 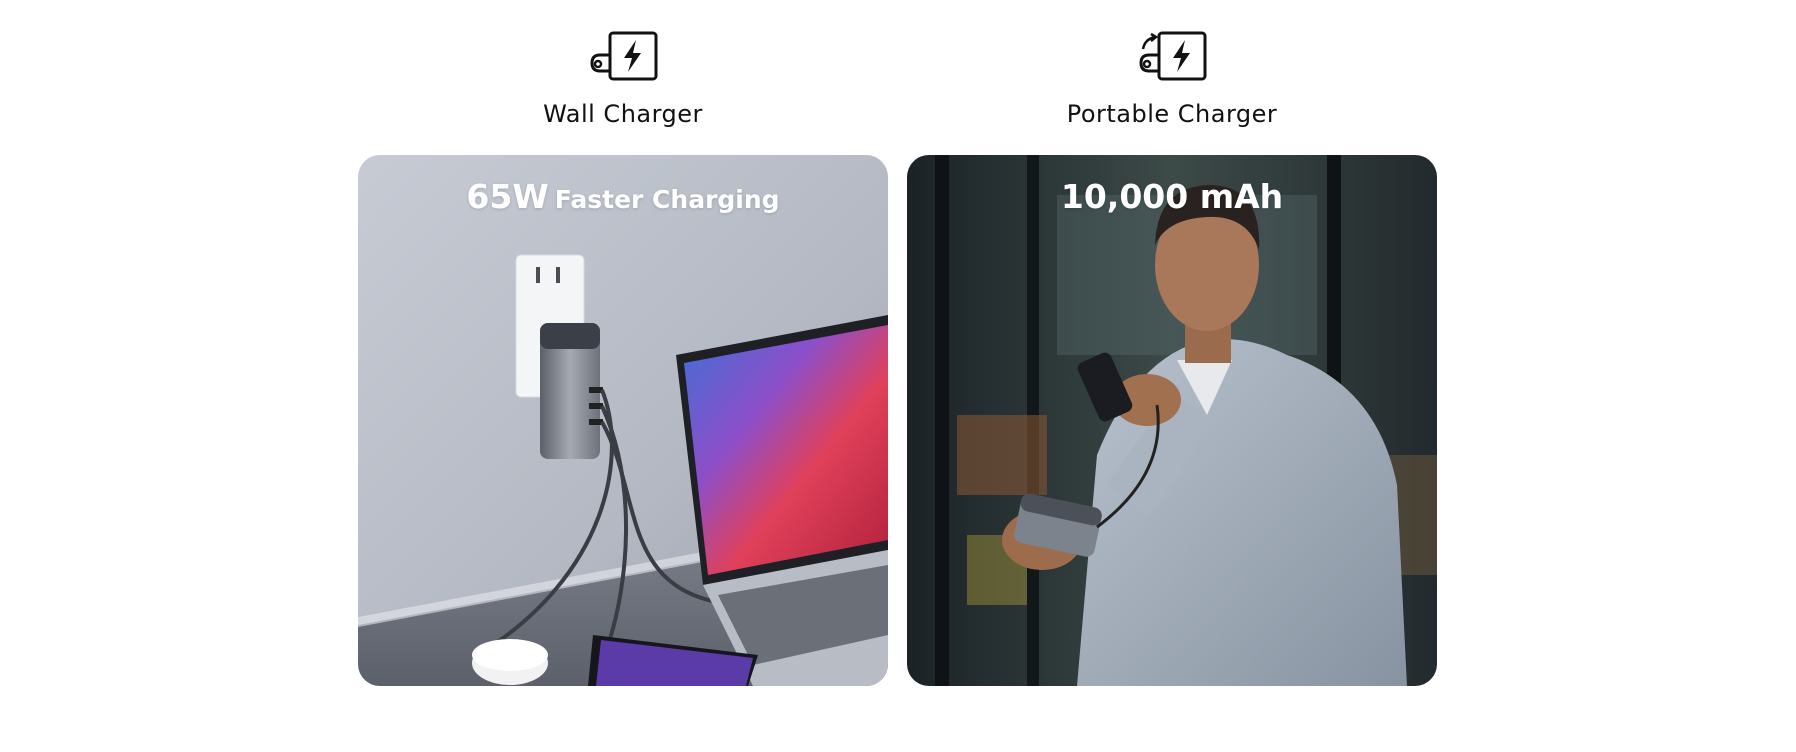 I want to click on portable-charger-header: Portable Charger, so click(x=1172, y=77).